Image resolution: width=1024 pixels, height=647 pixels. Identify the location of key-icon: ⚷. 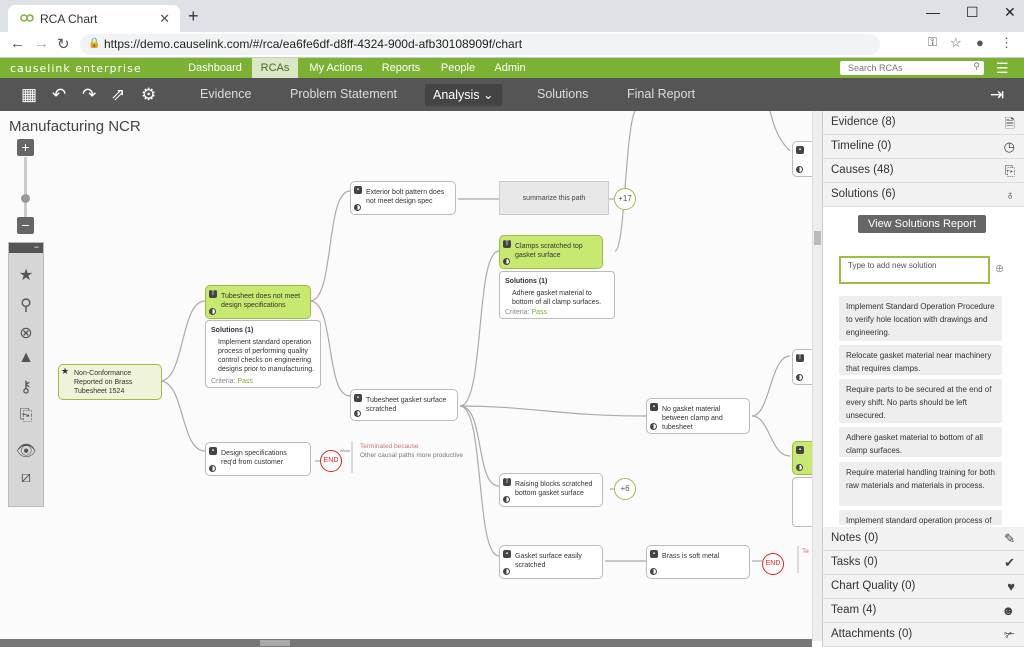
(26, 387).